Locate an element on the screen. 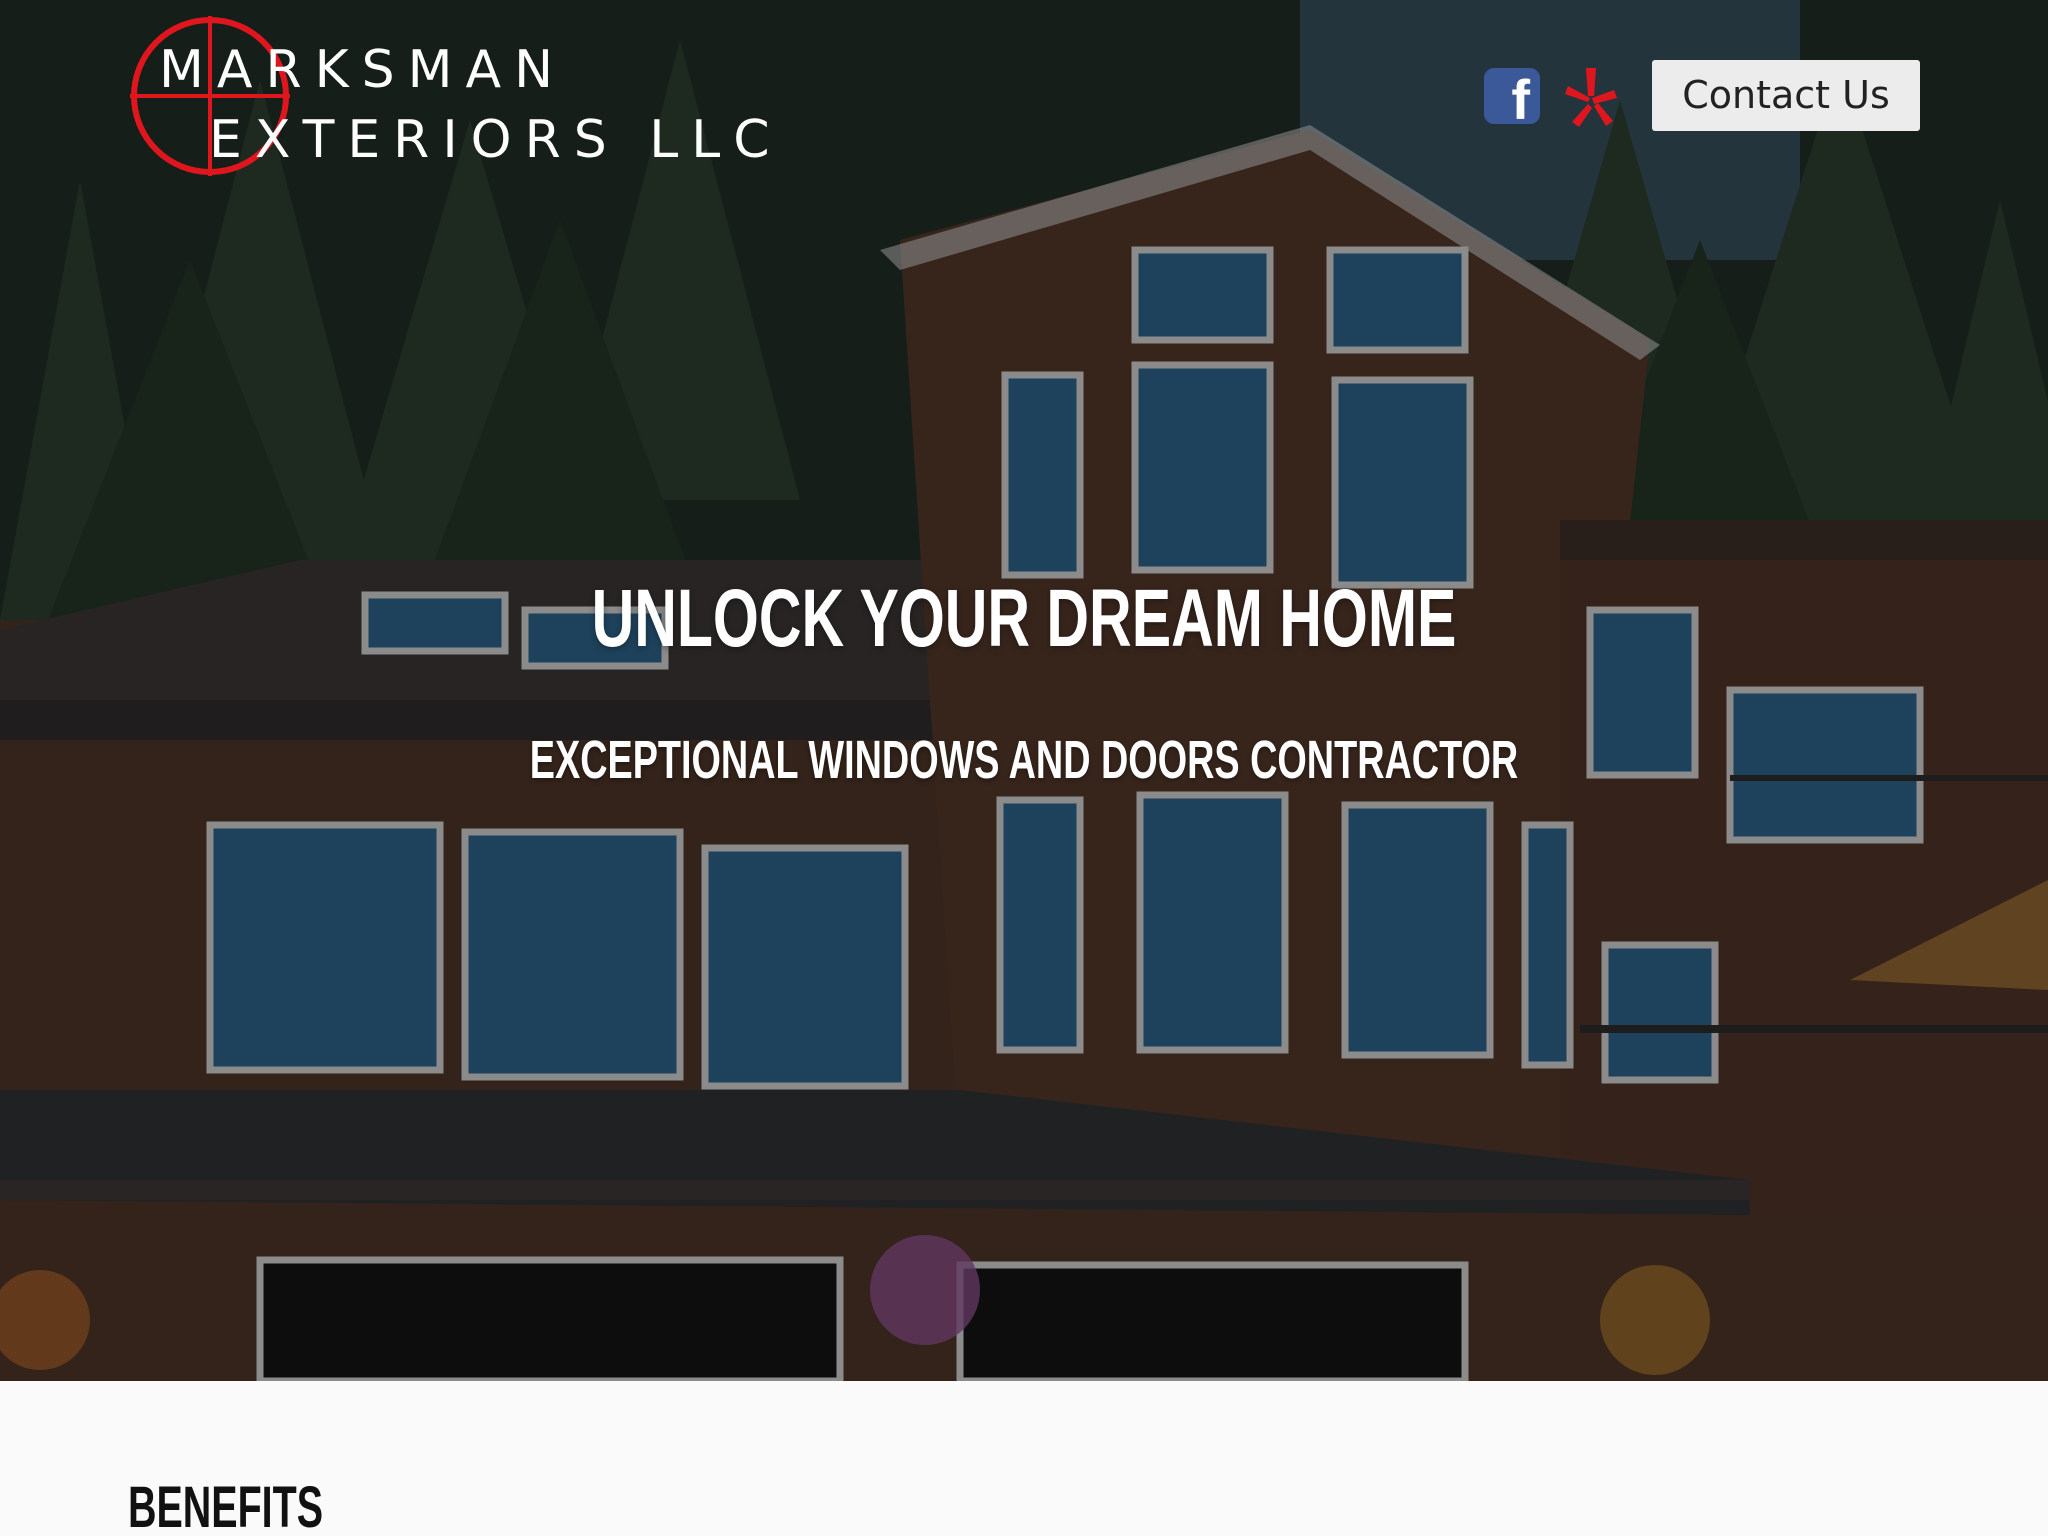  facebook-glyph: f is located at coordinates (1520, 99).